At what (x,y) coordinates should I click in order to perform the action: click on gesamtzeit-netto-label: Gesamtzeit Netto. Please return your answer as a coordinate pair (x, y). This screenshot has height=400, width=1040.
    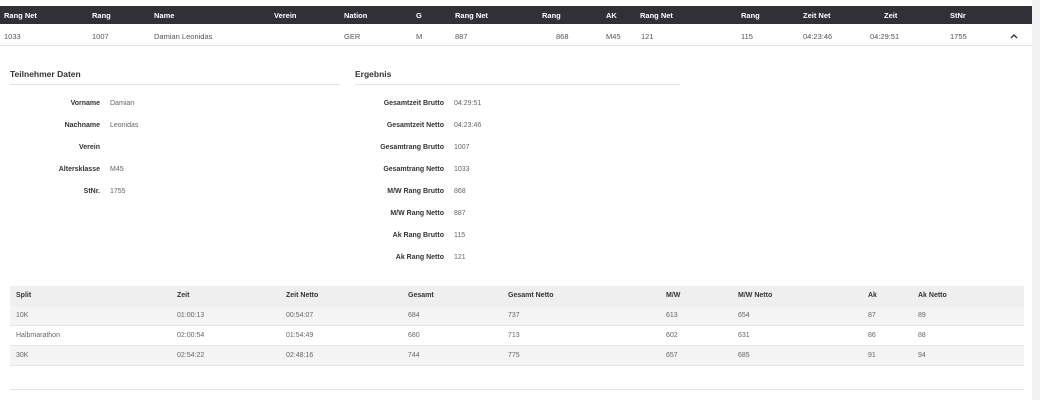
    Looking at the image, I should click on (415, 125).